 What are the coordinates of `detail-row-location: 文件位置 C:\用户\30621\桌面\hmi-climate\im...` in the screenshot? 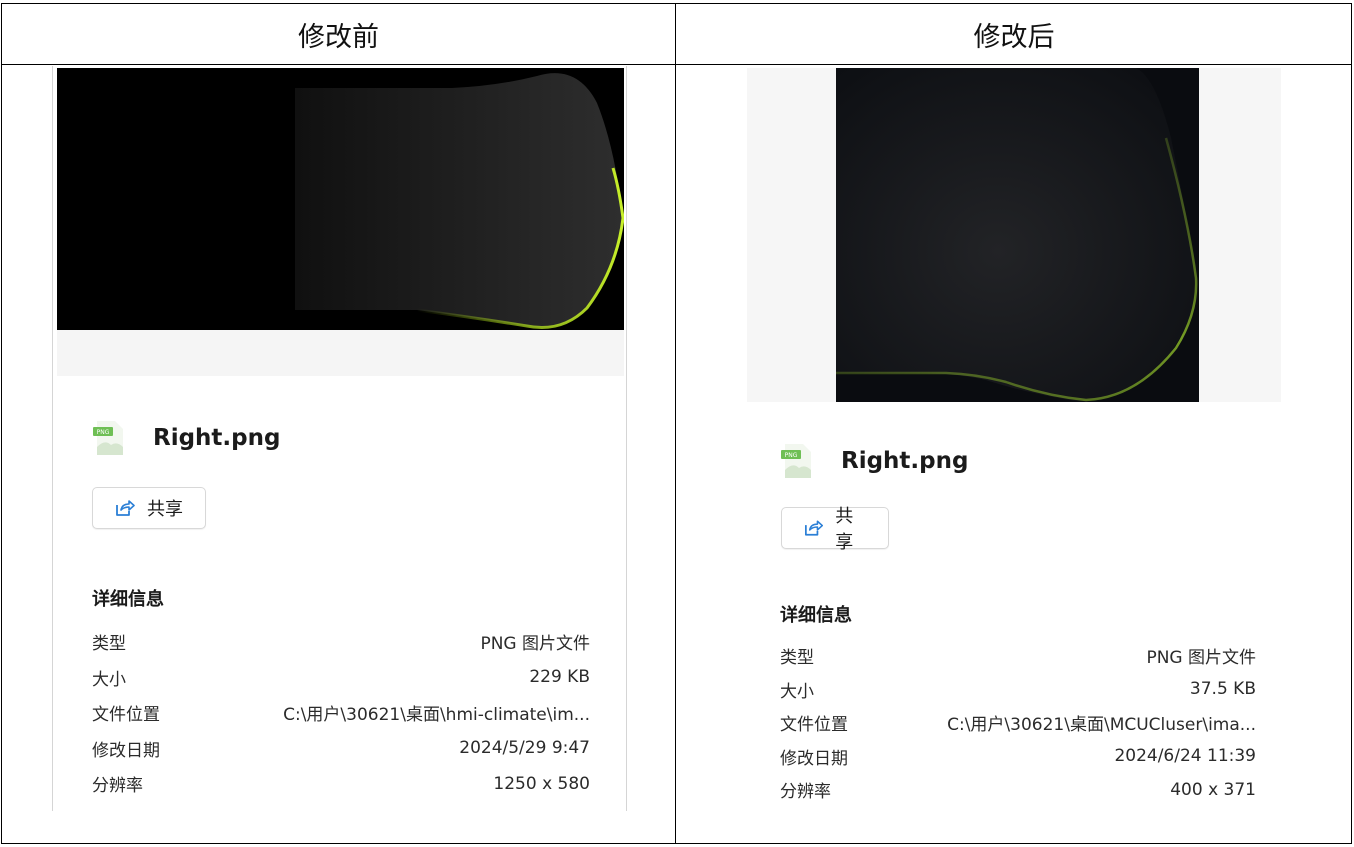 It's located at (341, 713).